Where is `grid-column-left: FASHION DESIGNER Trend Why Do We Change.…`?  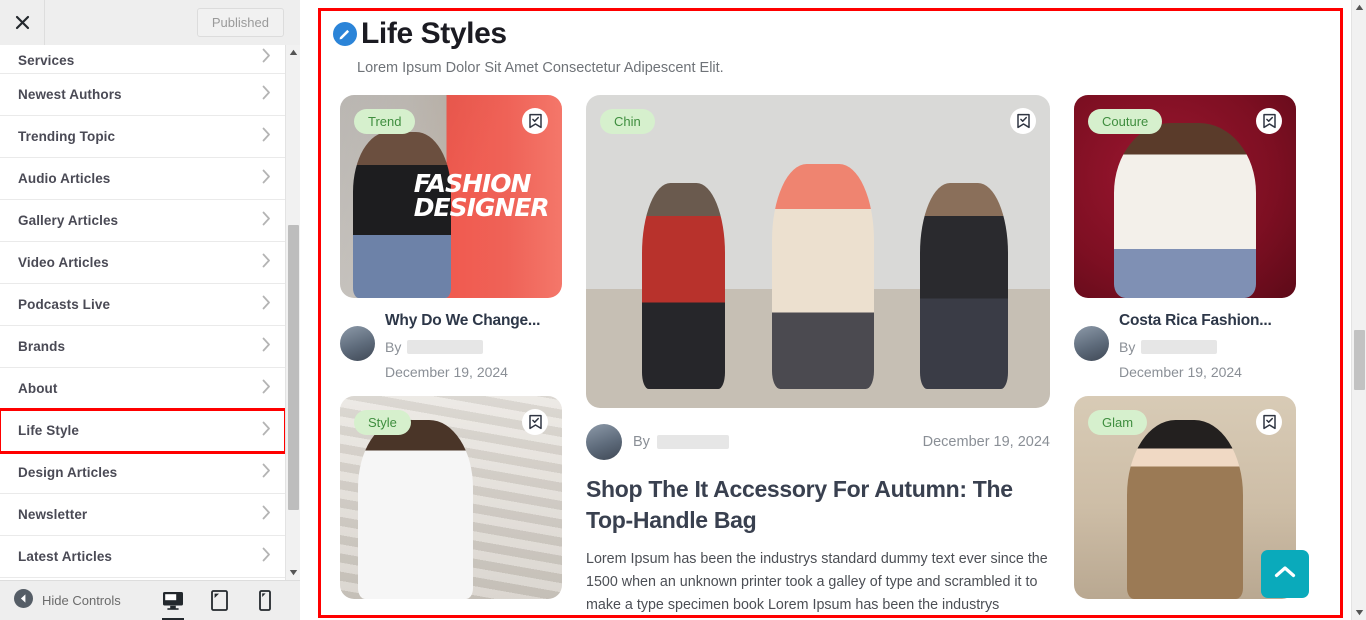
grid-column-left: FASHION DESIGNER Trend Why Do We Change.… is located at coordinates (451, 357).